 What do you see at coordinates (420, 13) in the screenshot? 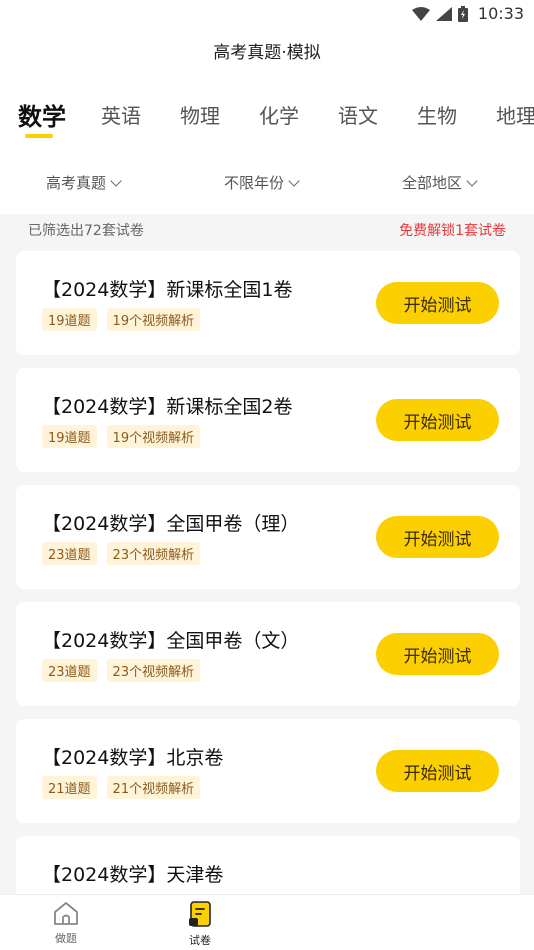
I see `wifi-icon` at bounding box center [420, 13].